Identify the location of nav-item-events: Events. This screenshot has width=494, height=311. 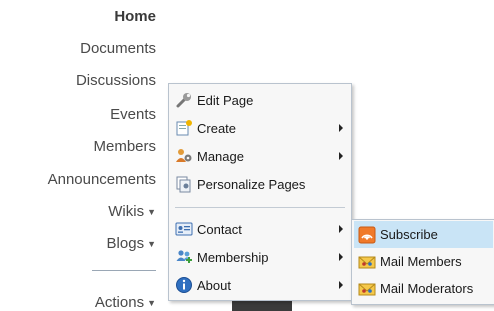
(133, 114).